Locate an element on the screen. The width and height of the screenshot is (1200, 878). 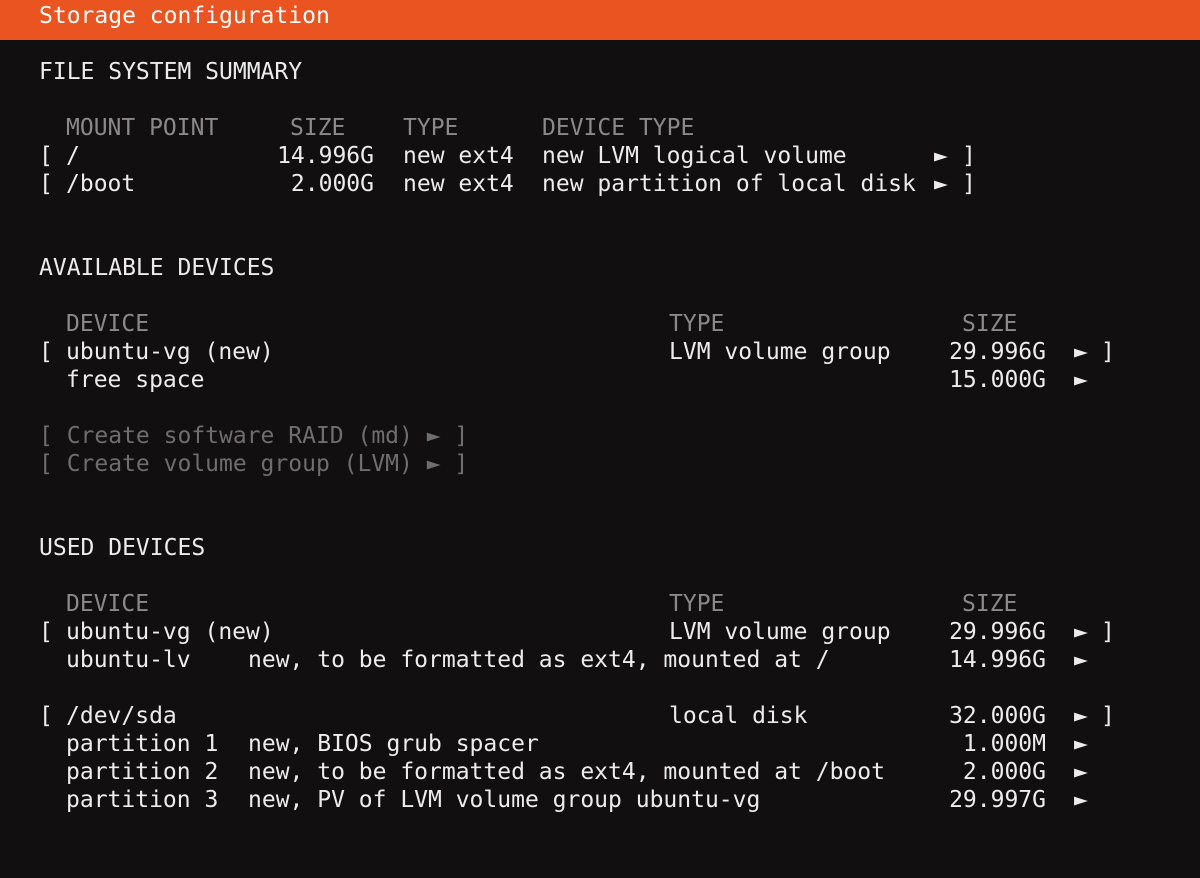
fs-header-type: TYPE is located at coordinates (431, 128).